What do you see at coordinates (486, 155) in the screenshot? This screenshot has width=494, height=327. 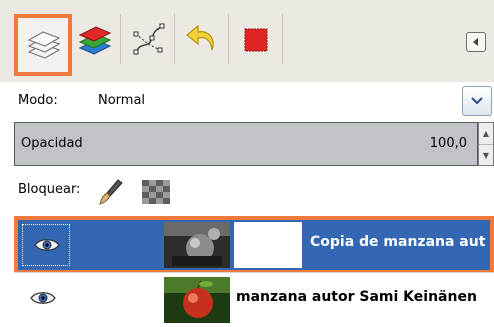 I see `spin-down-icon: ▼` at bounding box center [486, 155].